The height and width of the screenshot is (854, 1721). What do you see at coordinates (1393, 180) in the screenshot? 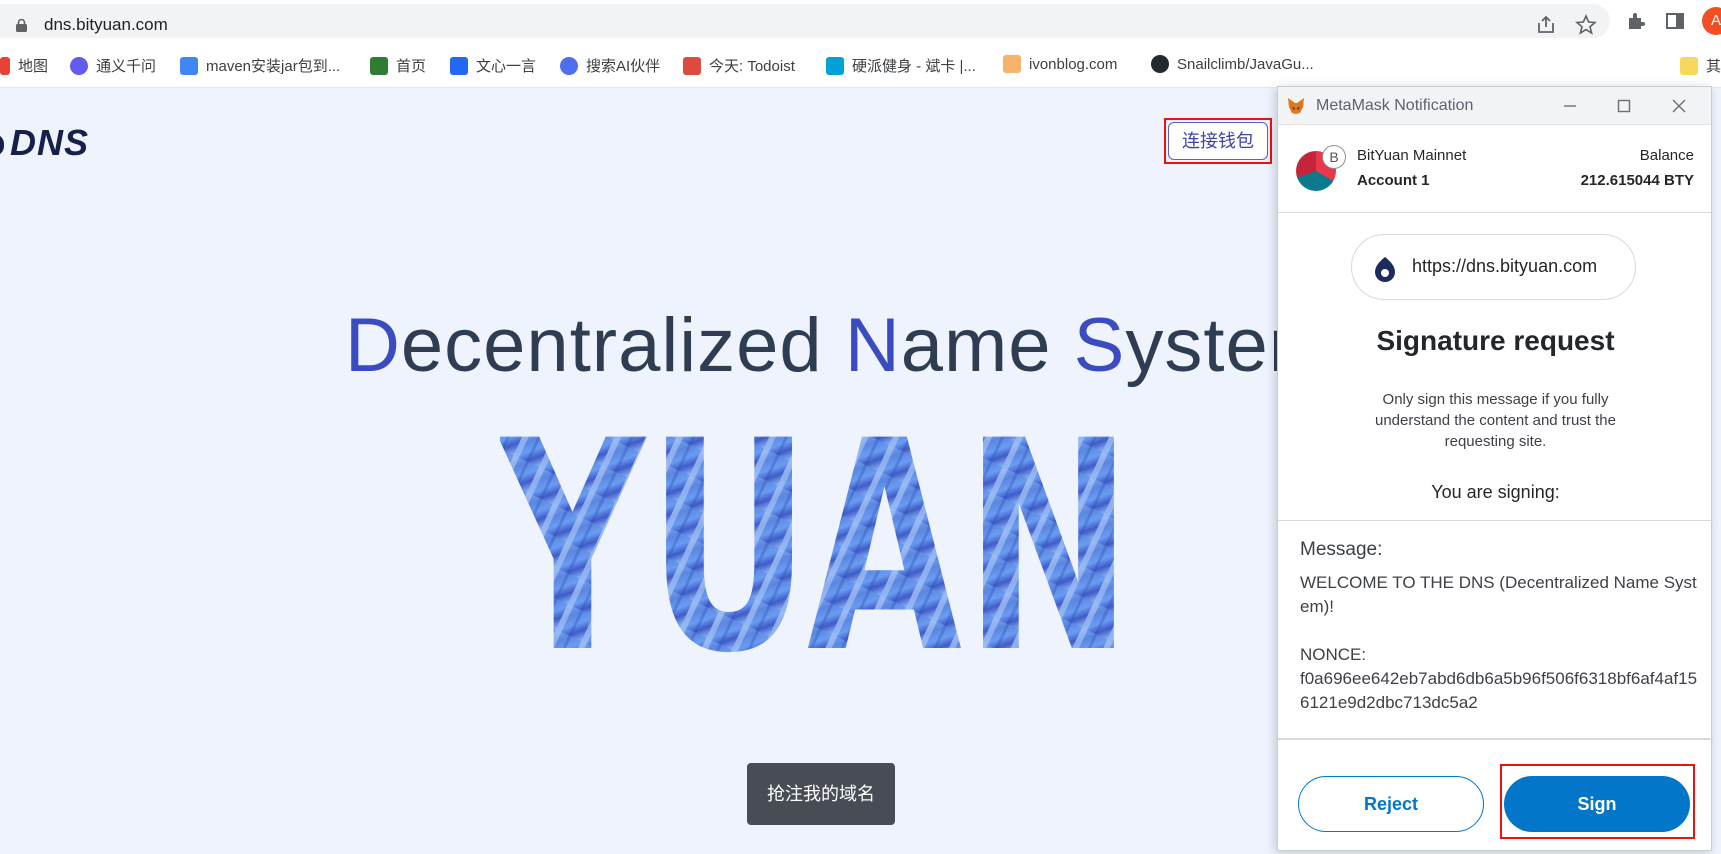
I see `account-name: Account 1` at bounding box center [1393, 180].